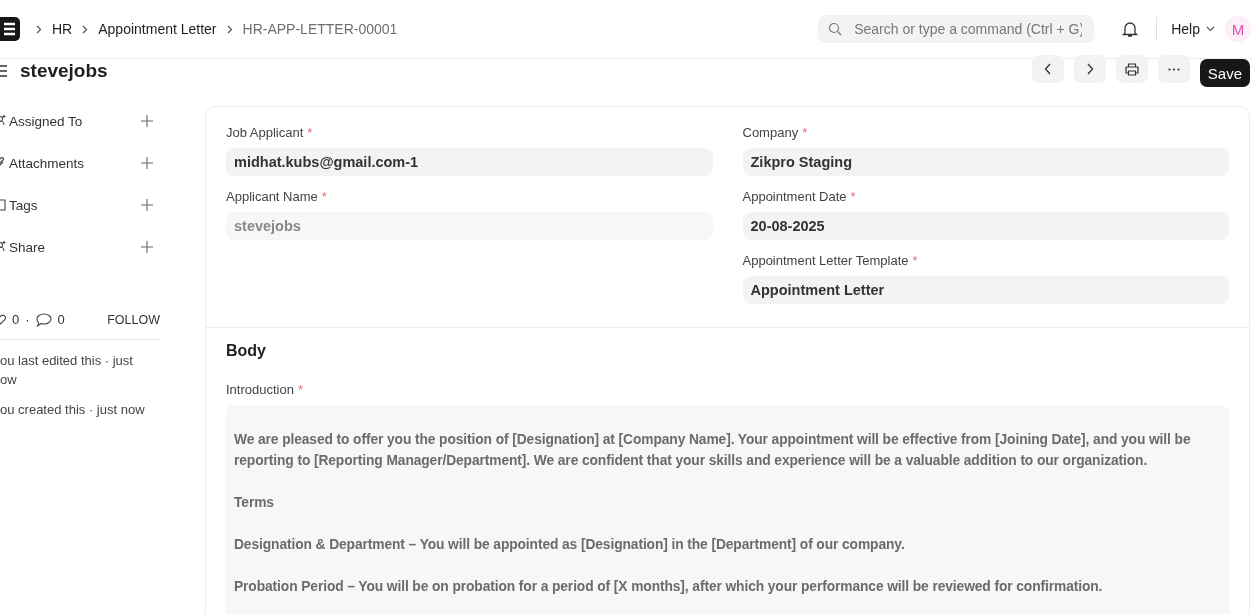 Image resolution: width=1251 pixels, height=614 pixels. What do you see at coordinates (260, 389) in the screenshot?
I see `field-label: Introduction` at bounding box center [260, 389].